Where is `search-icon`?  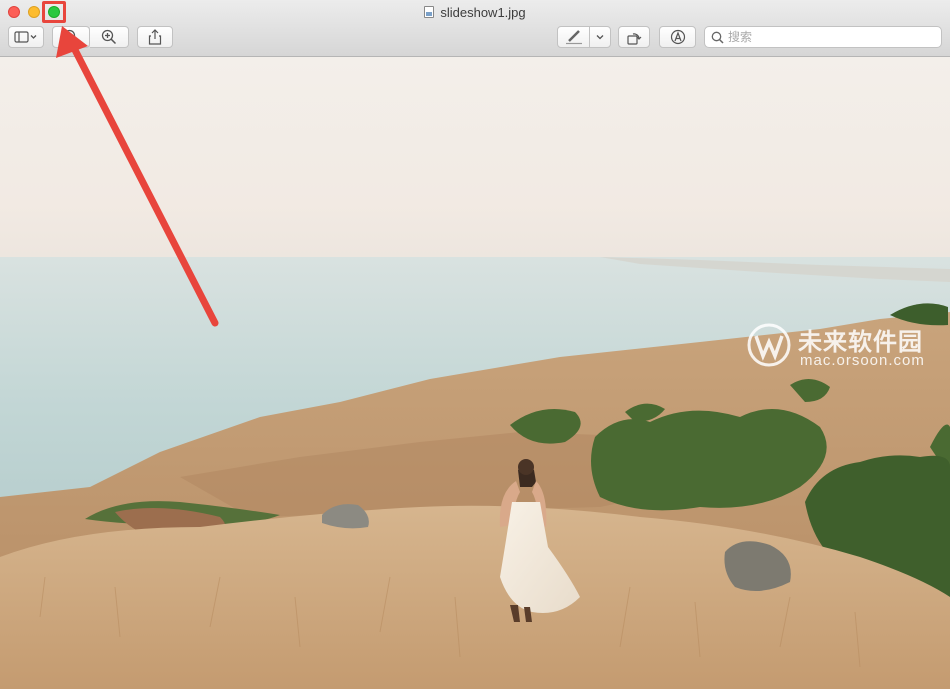
search-icon is located at coordinates (717, 37).